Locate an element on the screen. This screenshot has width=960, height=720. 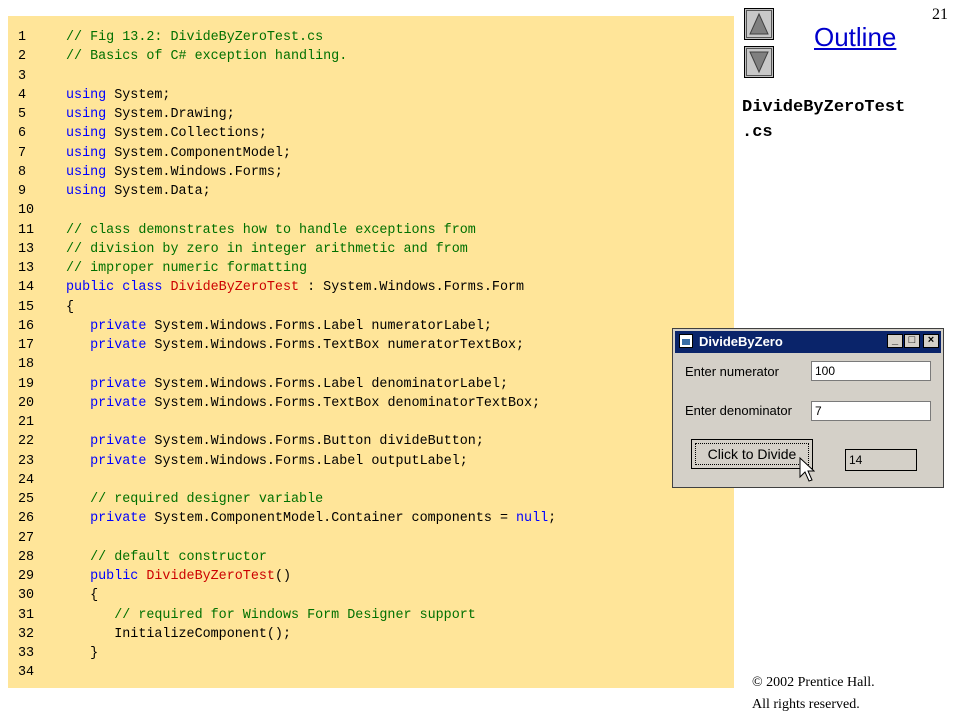
line-number: 3 is located at coordinates (22, 76).